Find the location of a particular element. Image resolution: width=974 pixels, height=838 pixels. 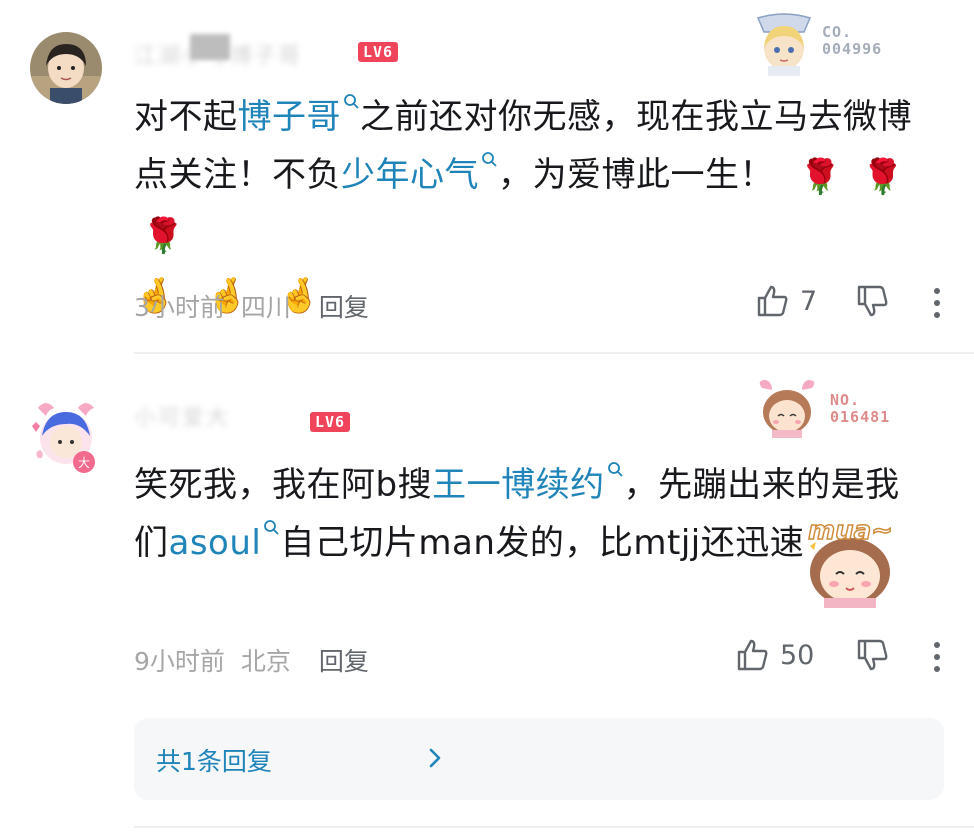

search-link: 王一博续约 is located at coordinates (528, 483).